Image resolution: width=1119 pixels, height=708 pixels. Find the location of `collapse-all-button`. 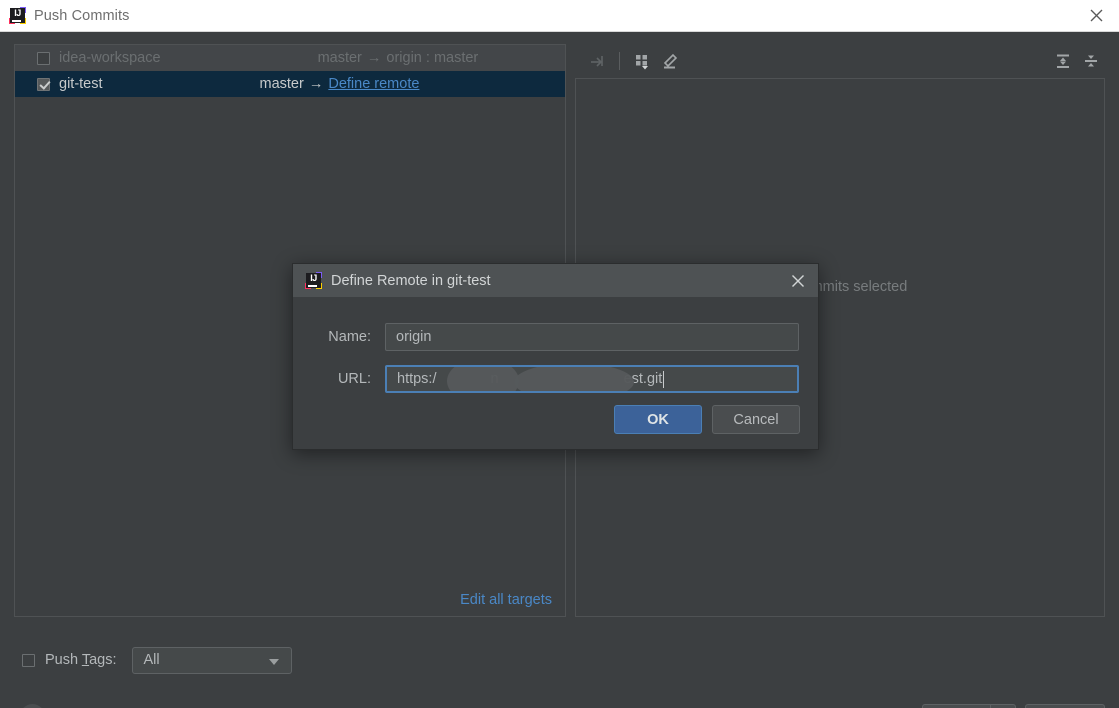

collapse-all-button is located at coordinates (1091, 61).